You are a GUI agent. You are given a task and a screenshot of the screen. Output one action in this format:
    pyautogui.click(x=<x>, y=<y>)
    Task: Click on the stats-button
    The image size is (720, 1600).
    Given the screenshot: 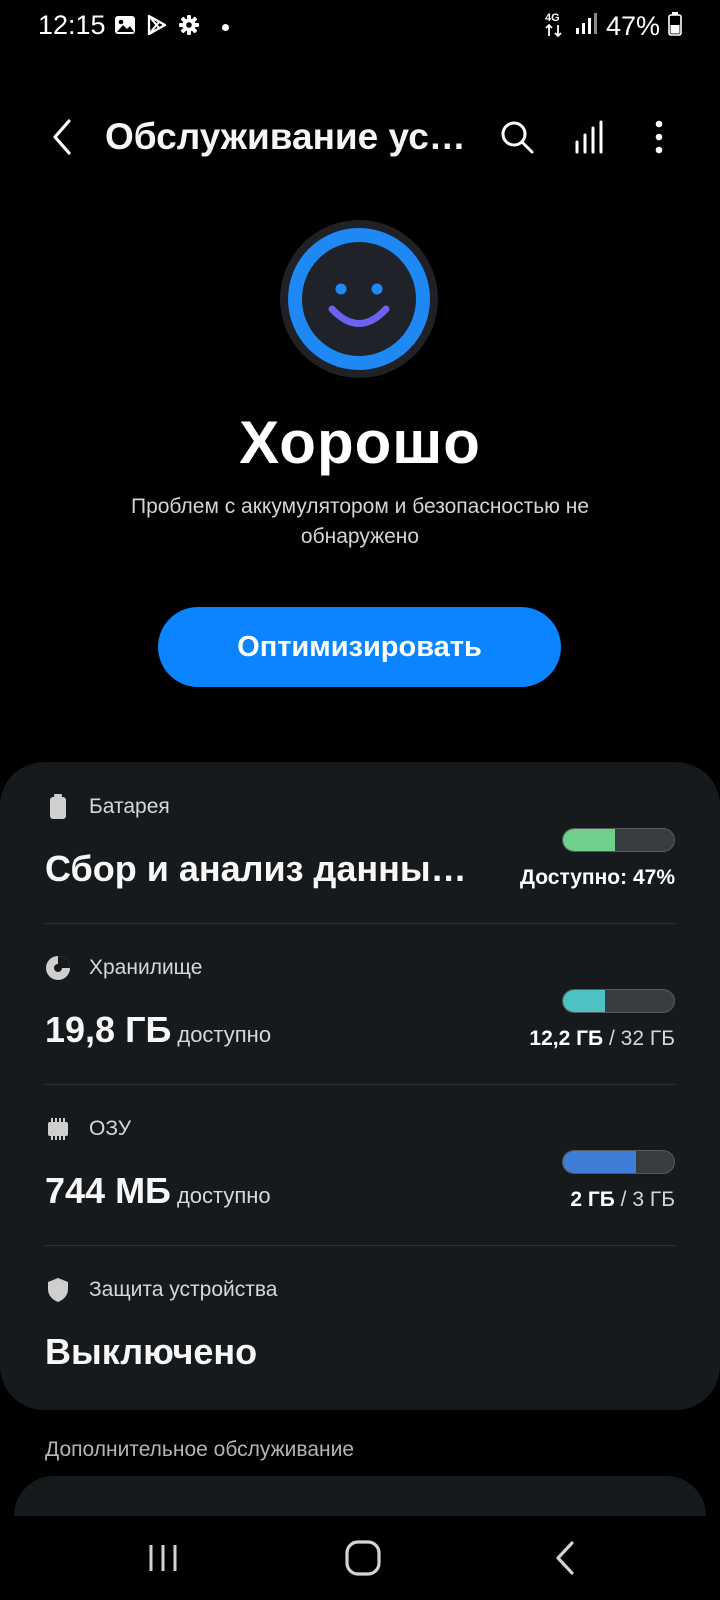 What is the action you would take?
    pyautogui.click(x=591, y=137)
    